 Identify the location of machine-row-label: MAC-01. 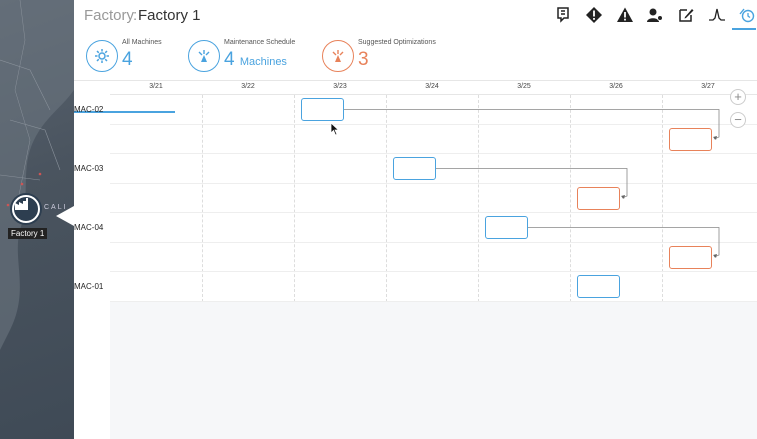
(89, 286).